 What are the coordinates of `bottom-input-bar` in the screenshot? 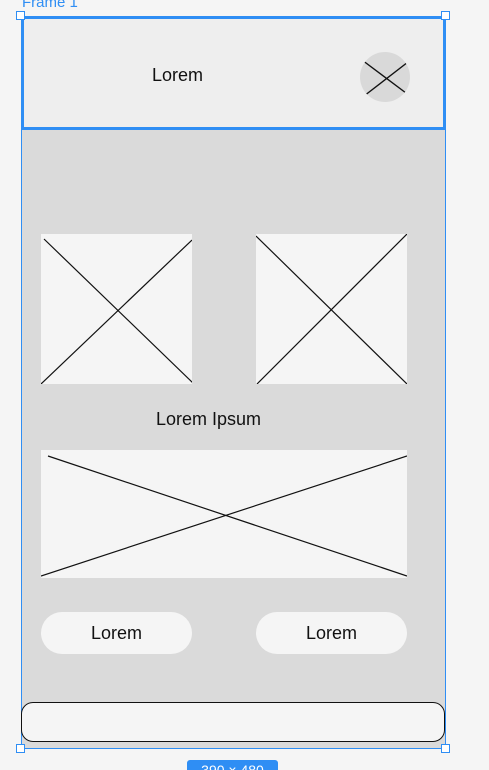 It's located at (233, 722).